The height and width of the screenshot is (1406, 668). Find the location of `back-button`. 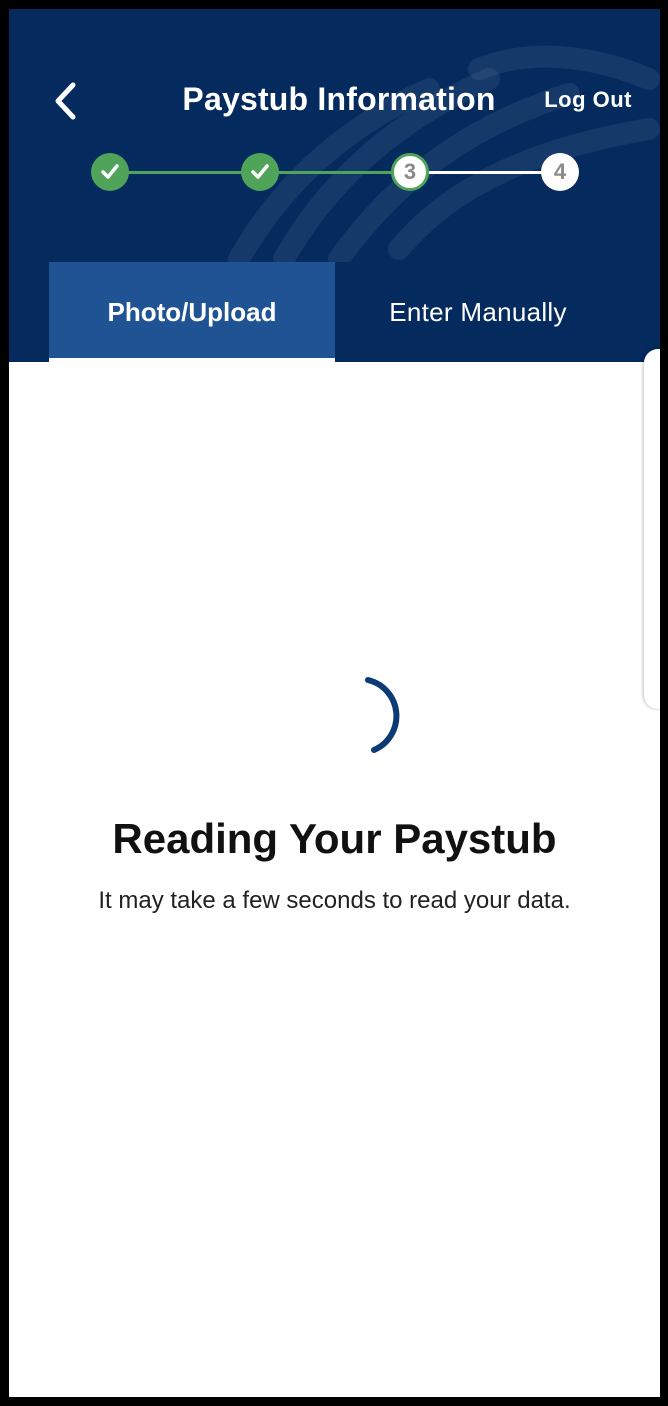

back-button is located at coordinates (65, 101).